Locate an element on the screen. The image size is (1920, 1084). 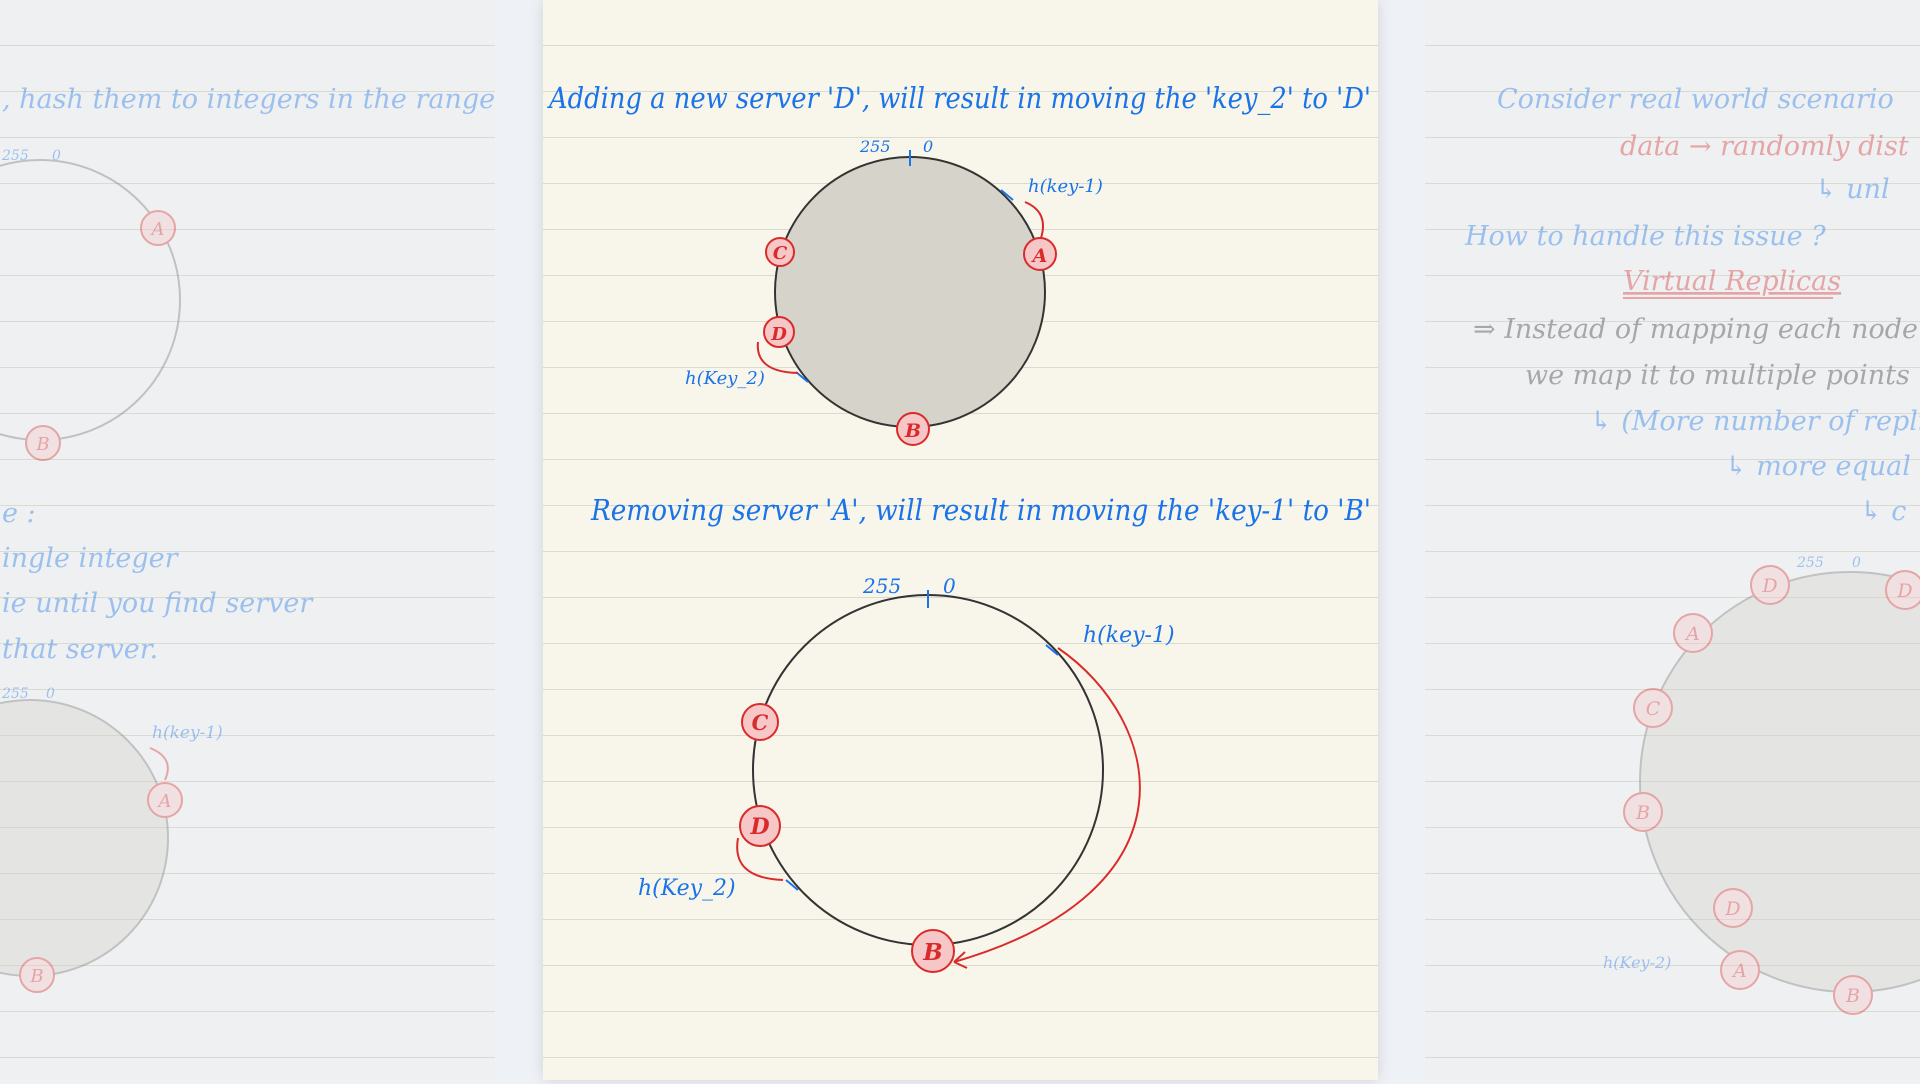
left-line-3: ingle integer is located at coordinates (91, 558).